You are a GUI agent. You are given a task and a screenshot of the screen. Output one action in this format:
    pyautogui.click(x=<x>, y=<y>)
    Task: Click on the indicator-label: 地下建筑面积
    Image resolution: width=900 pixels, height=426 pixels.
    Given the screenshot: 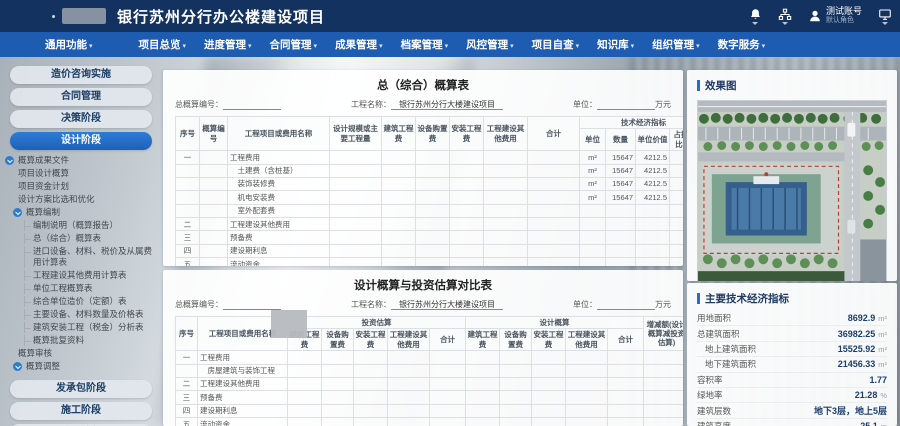 What is the action you would take?
    pyautogui.click(x=731, y=364)
    